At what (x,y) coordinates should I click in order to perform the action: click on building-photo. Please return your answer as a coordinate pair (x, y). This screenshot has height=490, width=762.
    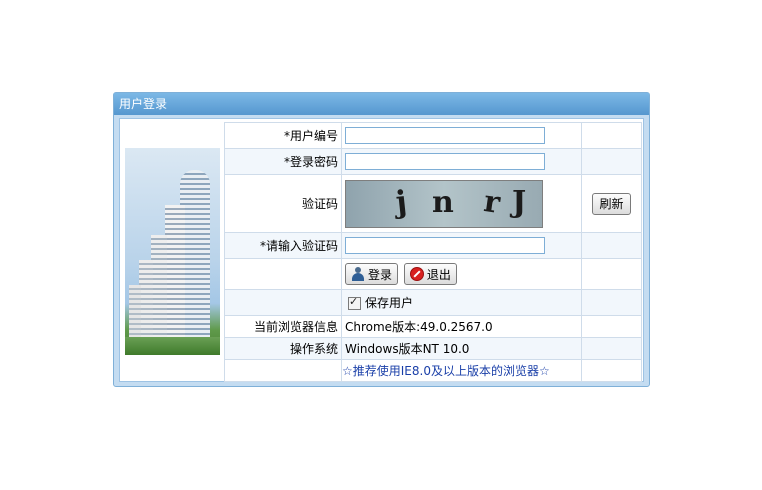
    Looking at the image, I should click on (172, 251).